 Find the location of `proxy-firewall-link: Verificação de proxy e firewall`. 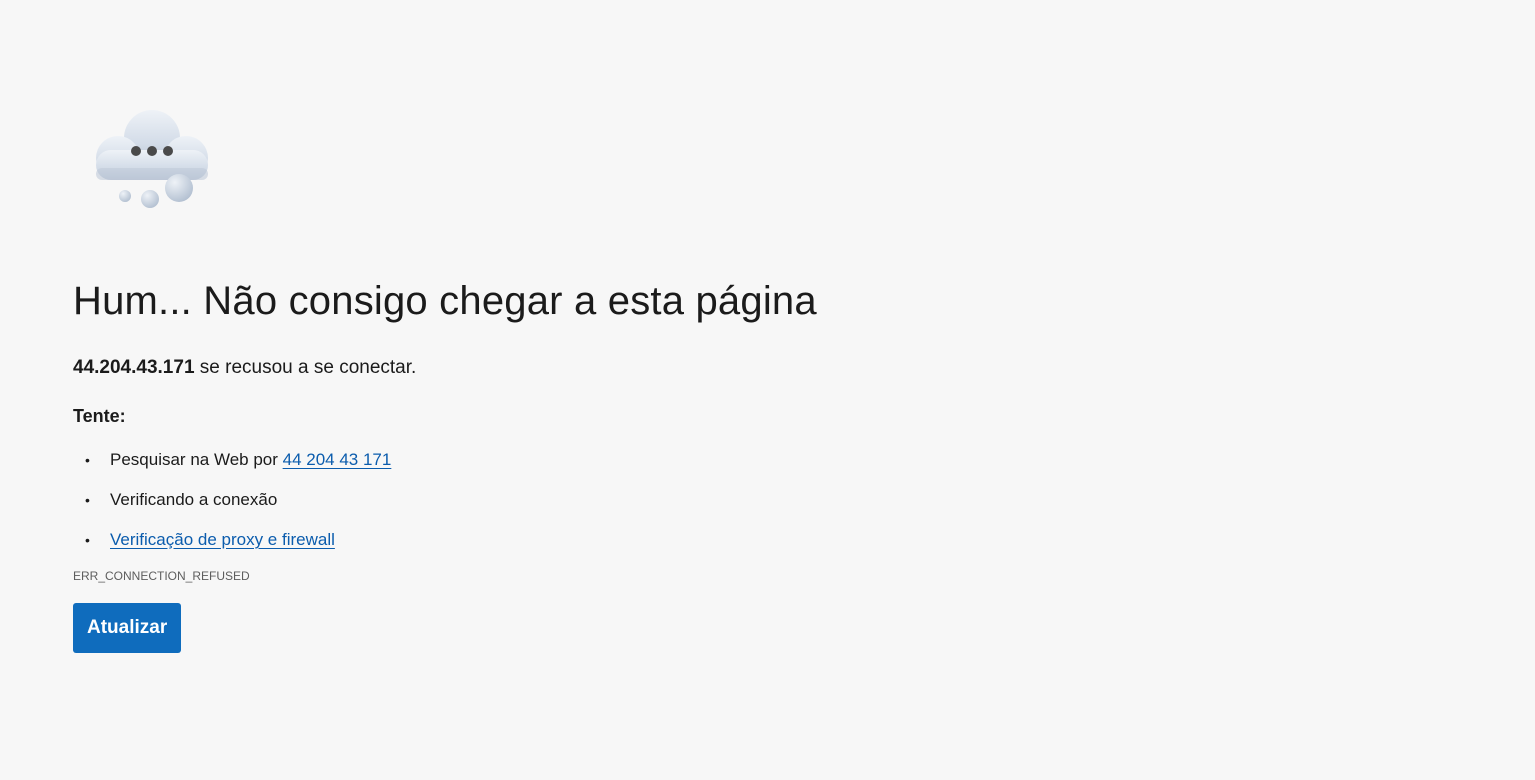

proxy-firewall-link: Verificação de proxy e firewall is located at coordinates (222, 539).